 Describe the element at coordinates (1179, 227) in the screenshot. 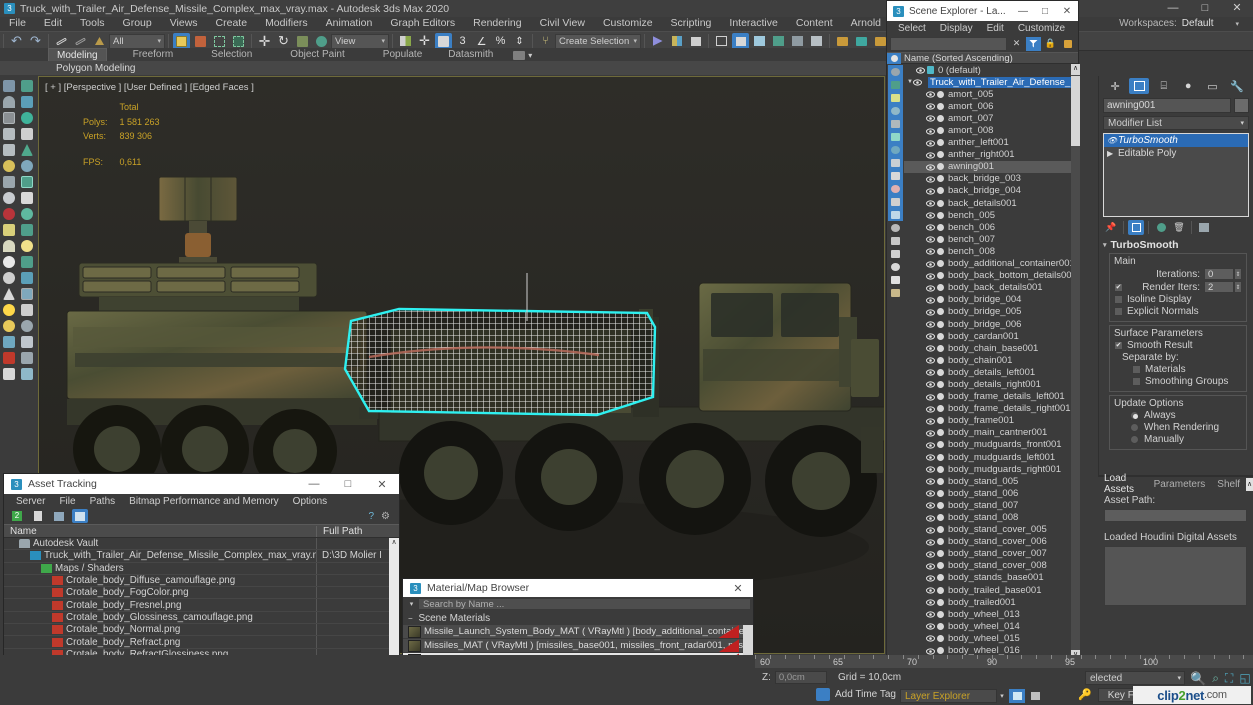

I see `remove-modifier-icon: 🗑` at that location.